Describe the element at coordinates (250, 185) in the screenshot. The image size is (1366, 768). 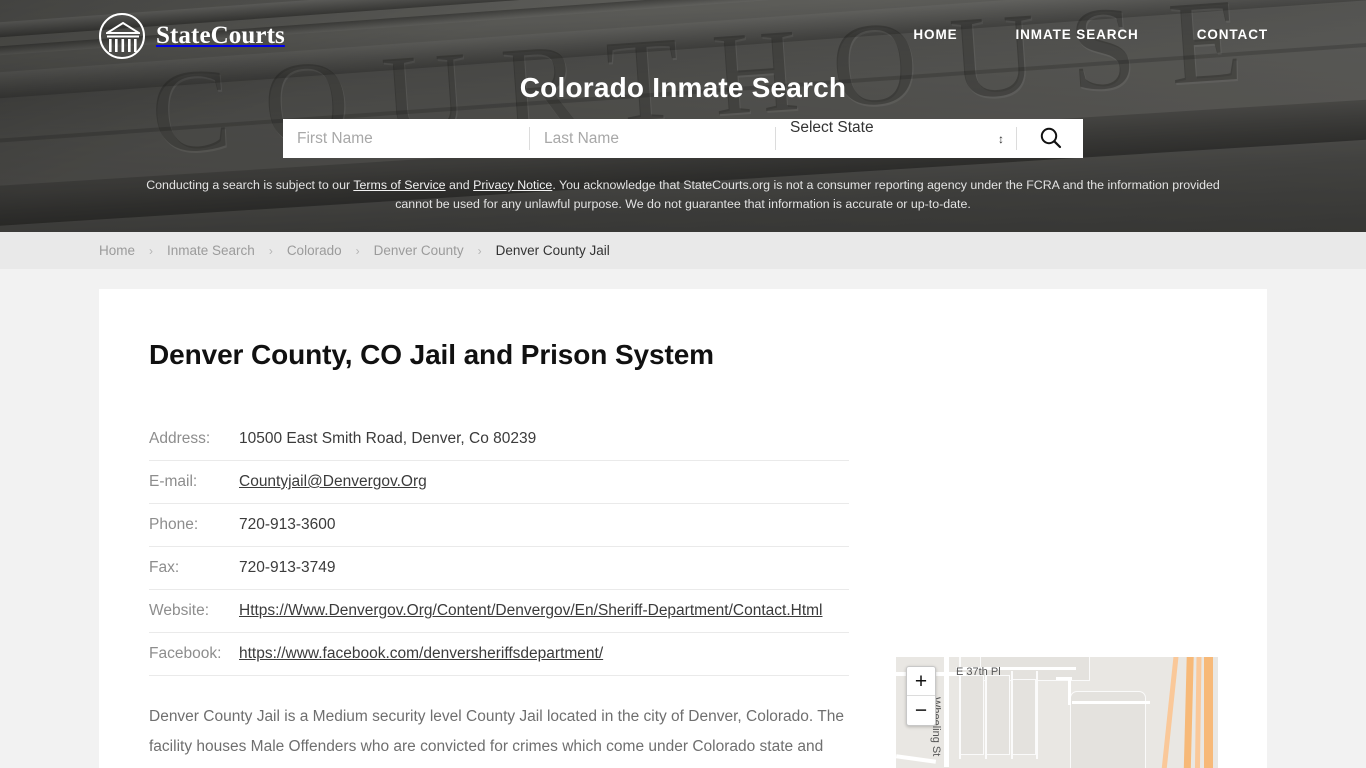
I see `disclaimer-part-1: Conducting a search is subject to our` at that location.